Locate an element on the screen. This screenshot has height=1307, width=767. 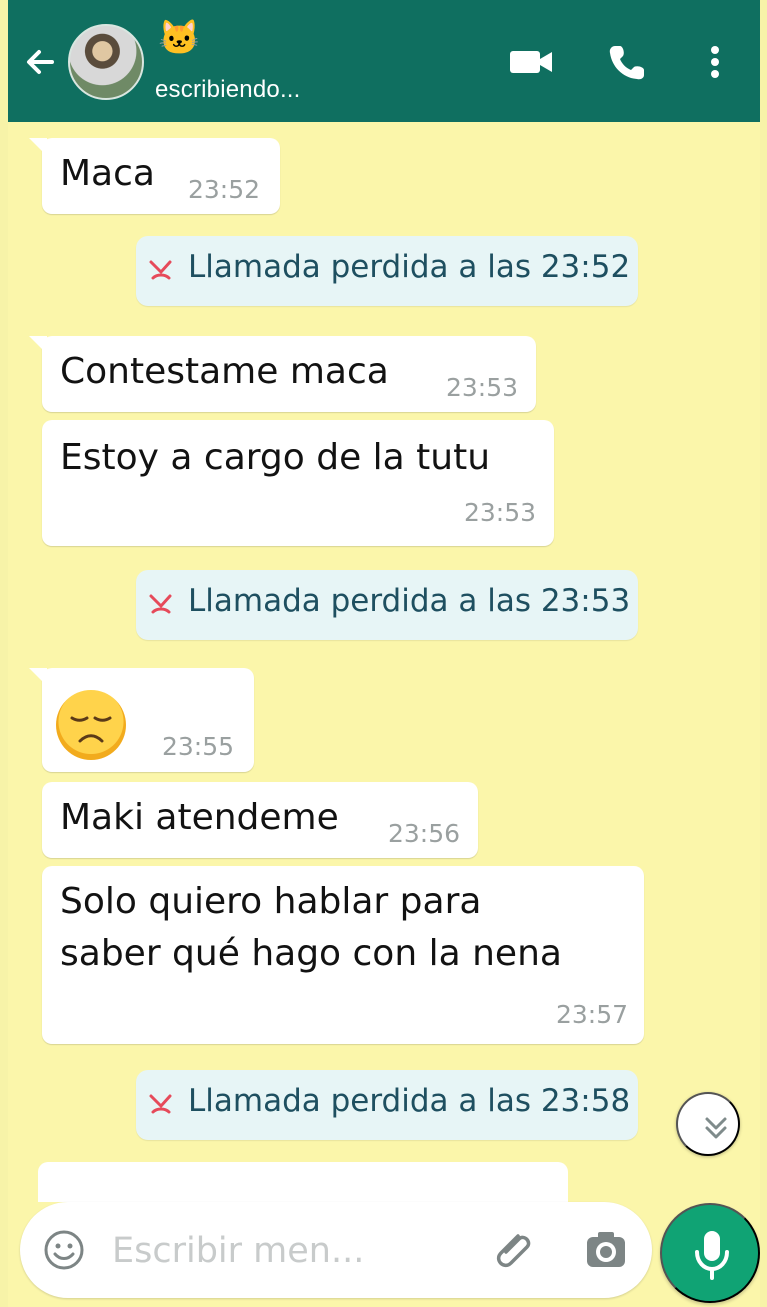
missed-call-notice: Llamada perdida a las 23:53 is located at coordinates (387, 605).